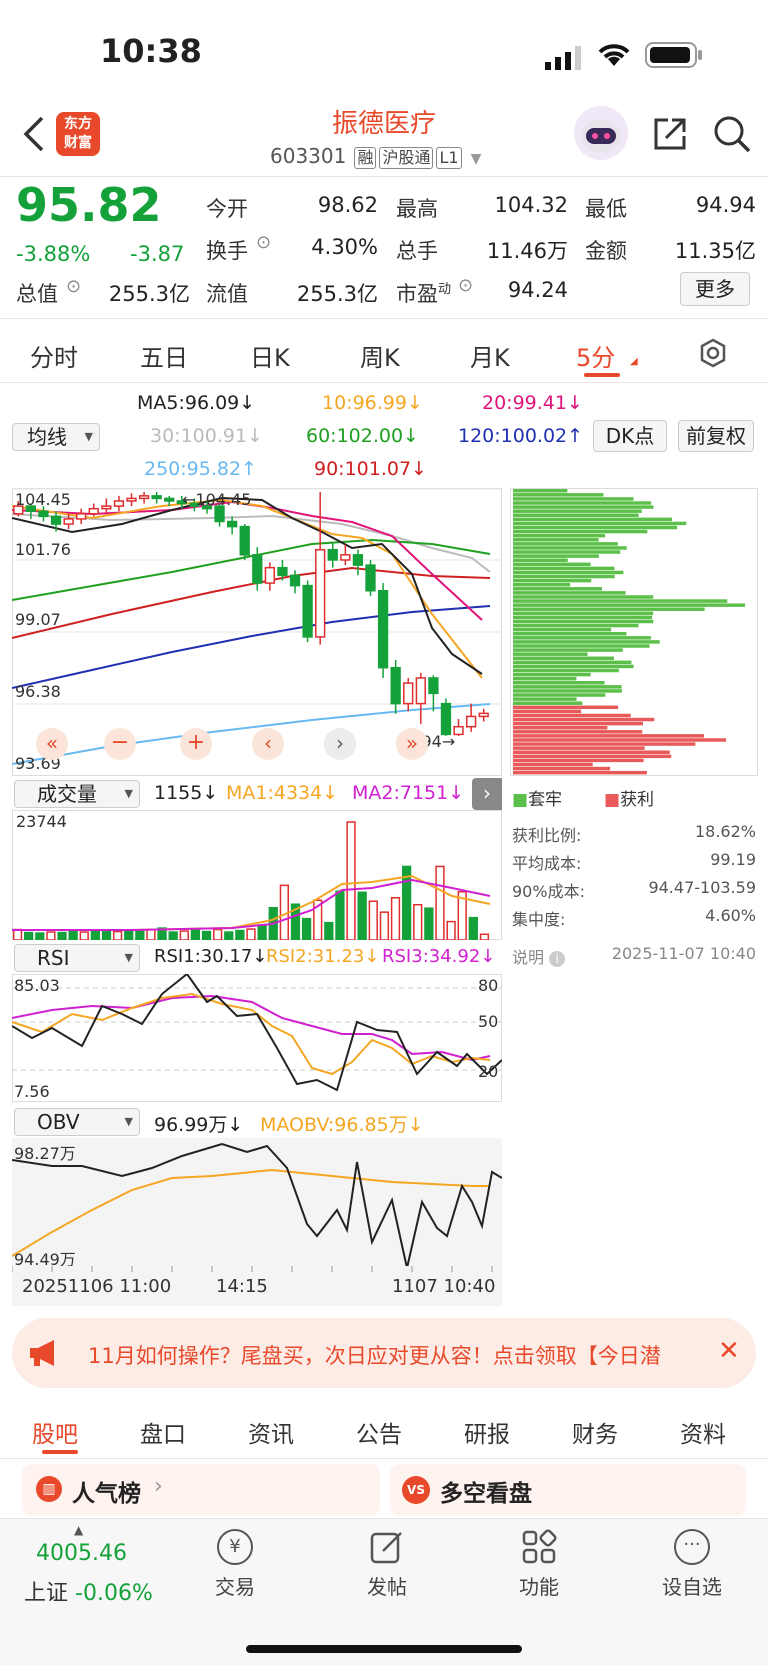 Image resolution: width=768 pixels, height=1665 pixels. Describe the element at coordinates (539, 1564) in the screenshot. I see `nav-functions: 功能` at that location.